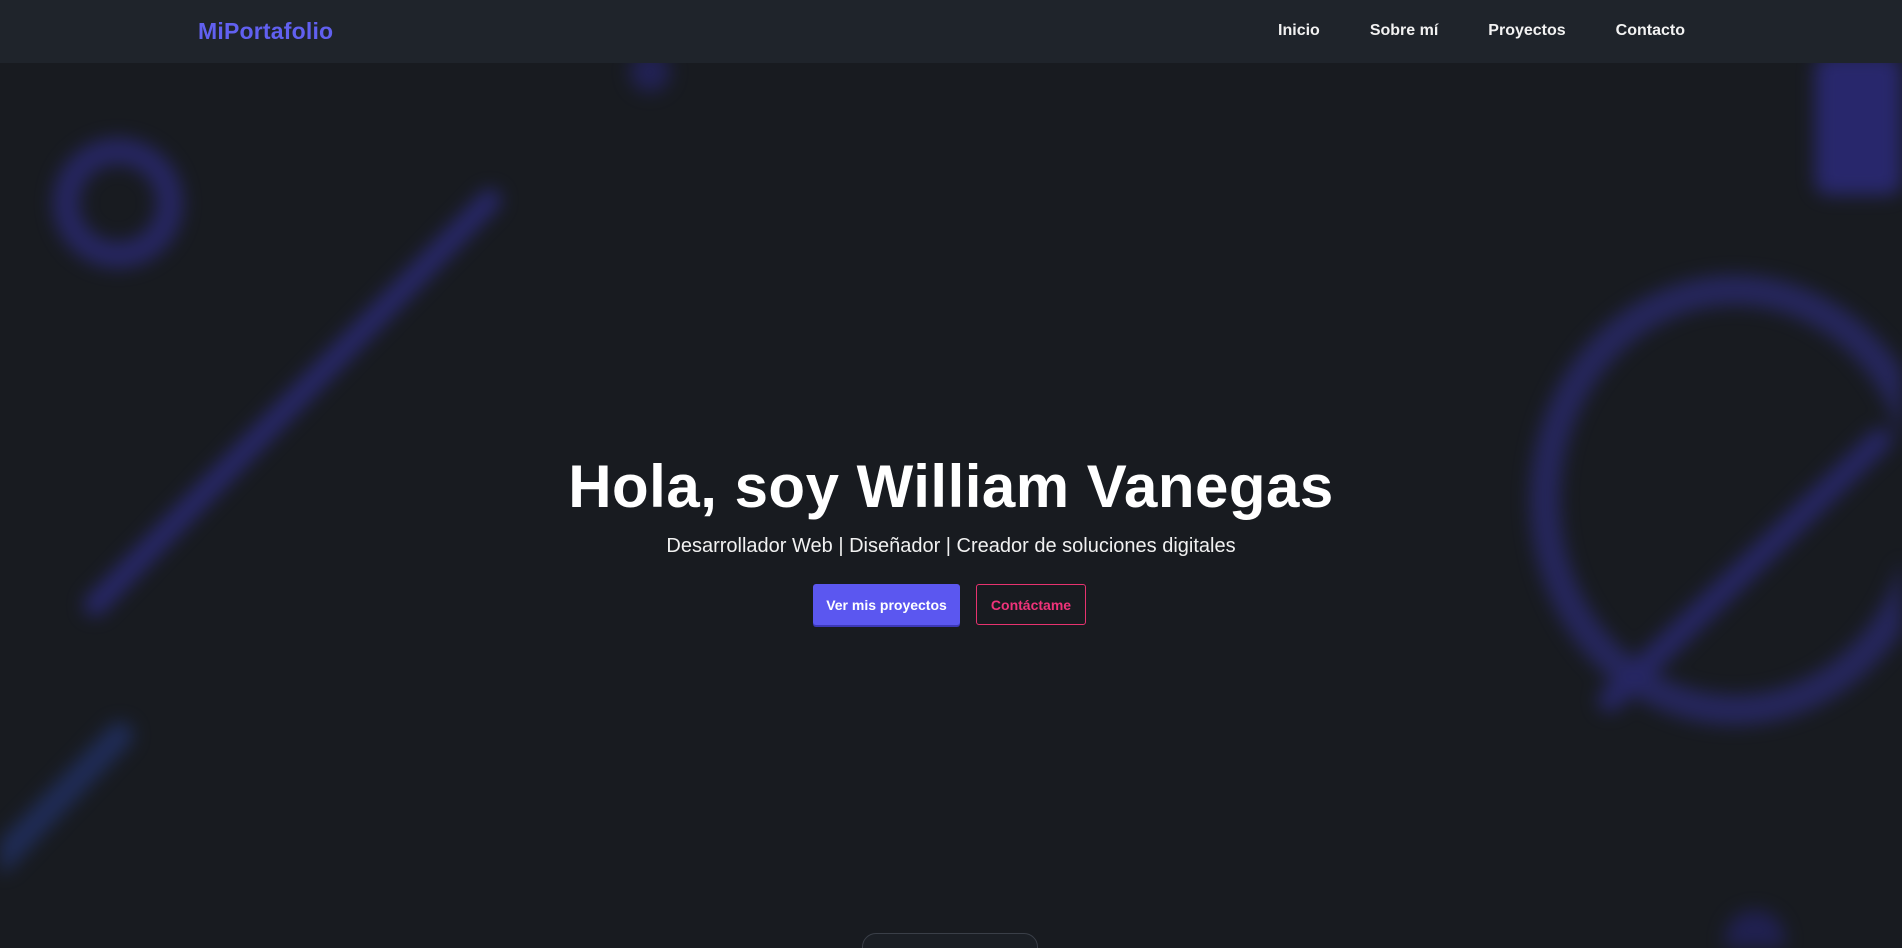 This screenshot has width=1902, height=948. I want to click on nav-link-contacto: Contacto, so click(1650, 31).